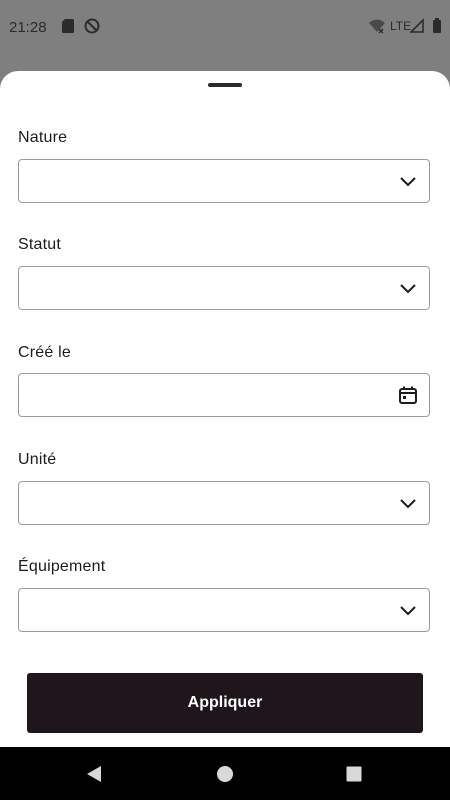 The height and width of the screenshot is (800, 450). Describe the element at coordinates (417, 25) in the screenshot. I see `signal-icon` at that location.